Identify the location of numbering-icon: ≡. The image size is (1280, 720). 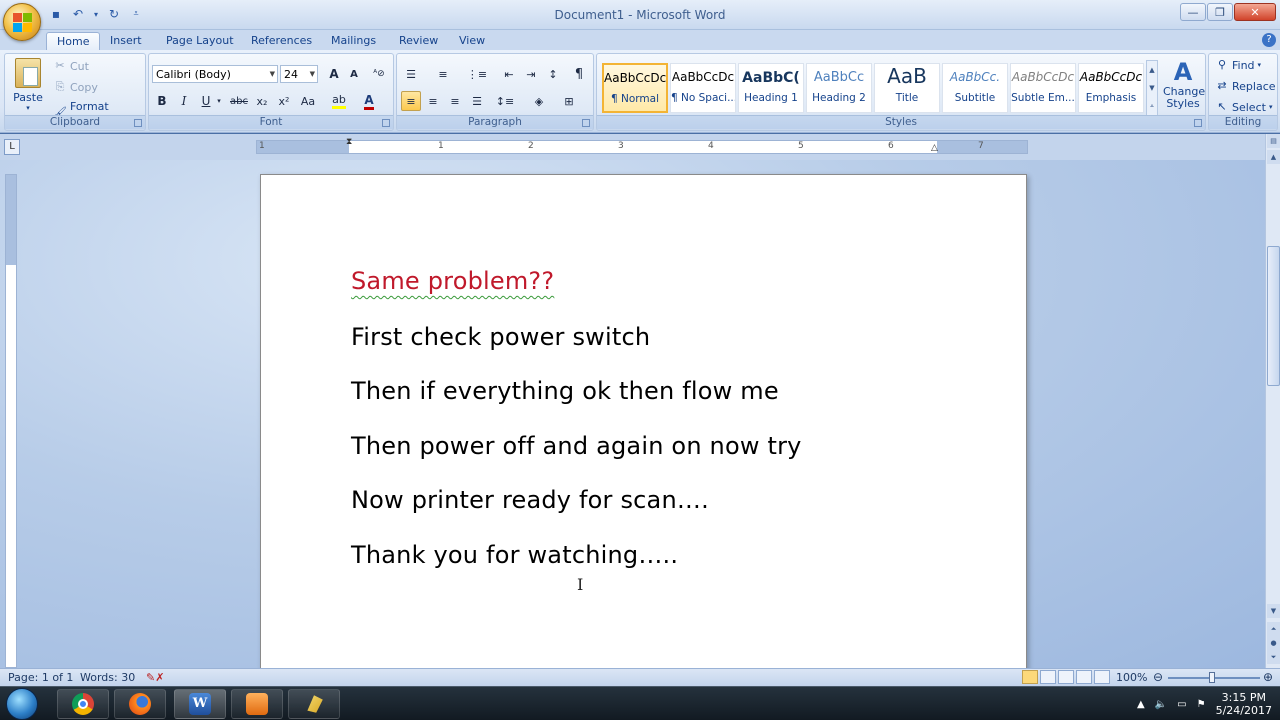
(443, 74).